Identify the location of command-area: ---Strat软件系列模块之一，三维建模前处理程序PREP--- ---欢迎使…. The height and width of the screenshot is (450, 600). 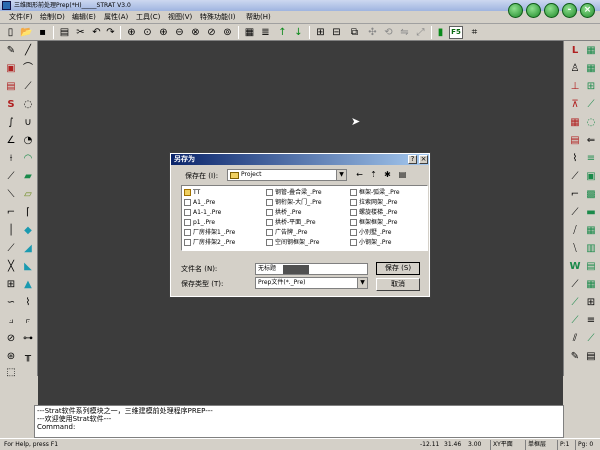
(299, 421).